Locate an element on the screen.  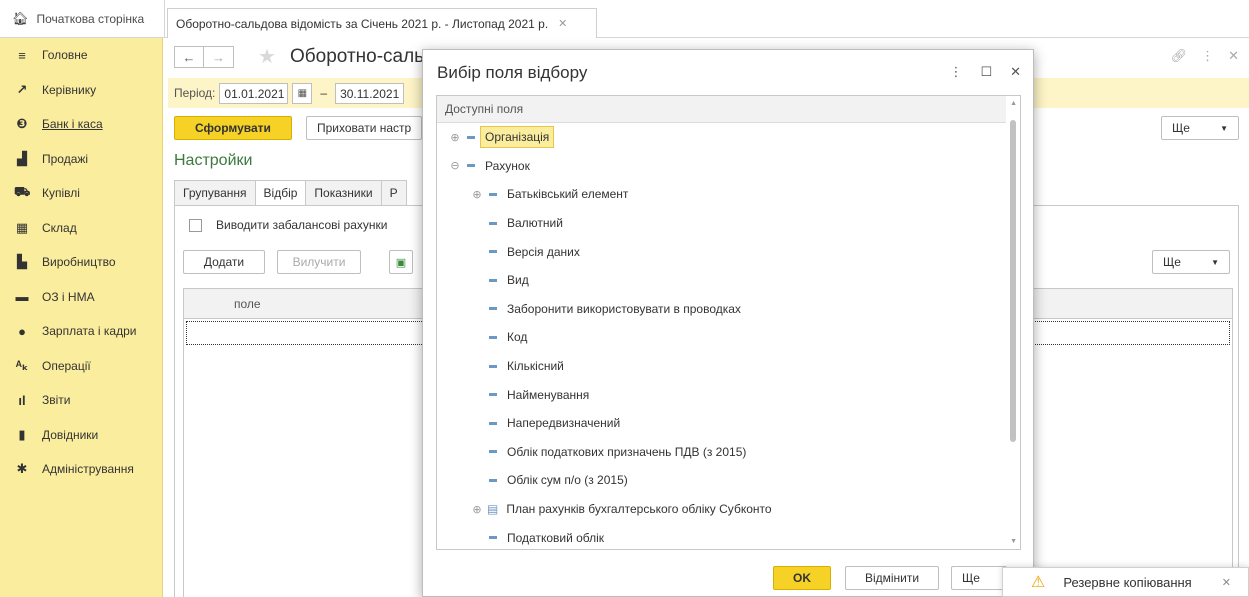
dialog-more-button: Ще is located at coordinates (979, 578).